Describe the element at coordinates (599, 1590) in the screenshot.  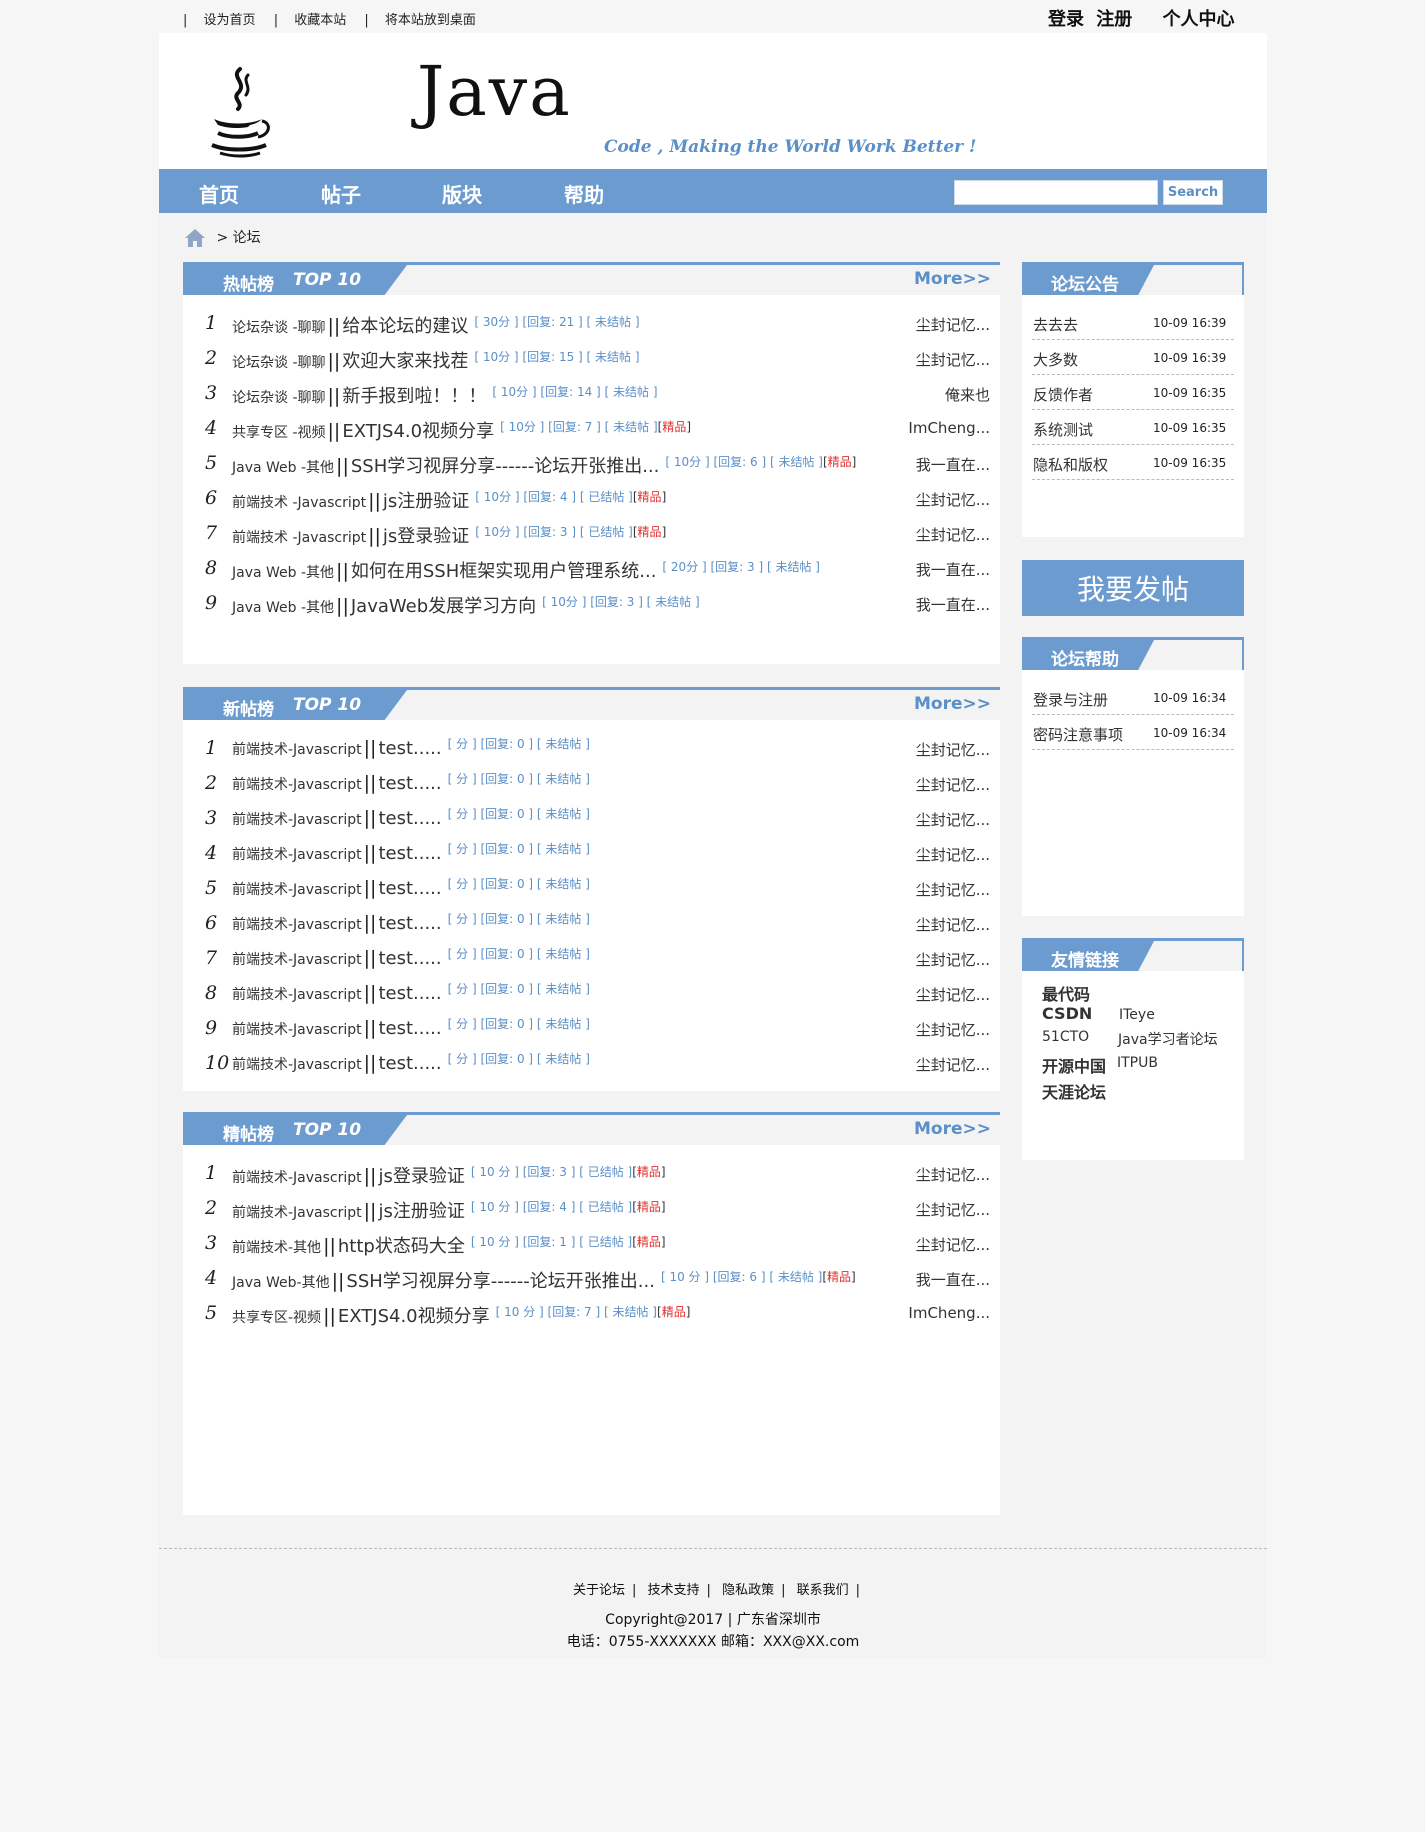
I see `footer-link-about: 关于论坛` at that location.